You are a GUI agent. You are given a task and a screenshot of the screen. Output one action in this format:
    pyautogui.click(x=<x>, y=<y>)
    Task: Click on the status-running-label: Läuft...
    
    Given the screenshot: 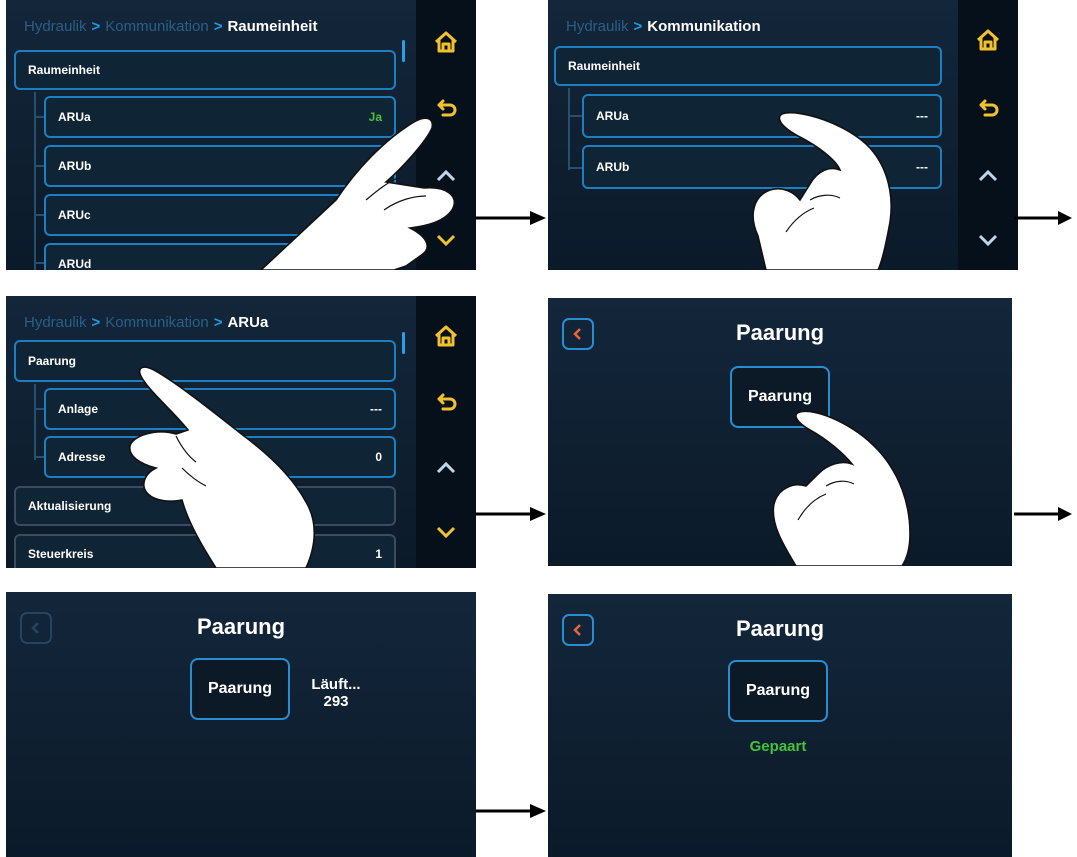 What is the action you would take?
    pyautogui.click(x=336, y=684)
    